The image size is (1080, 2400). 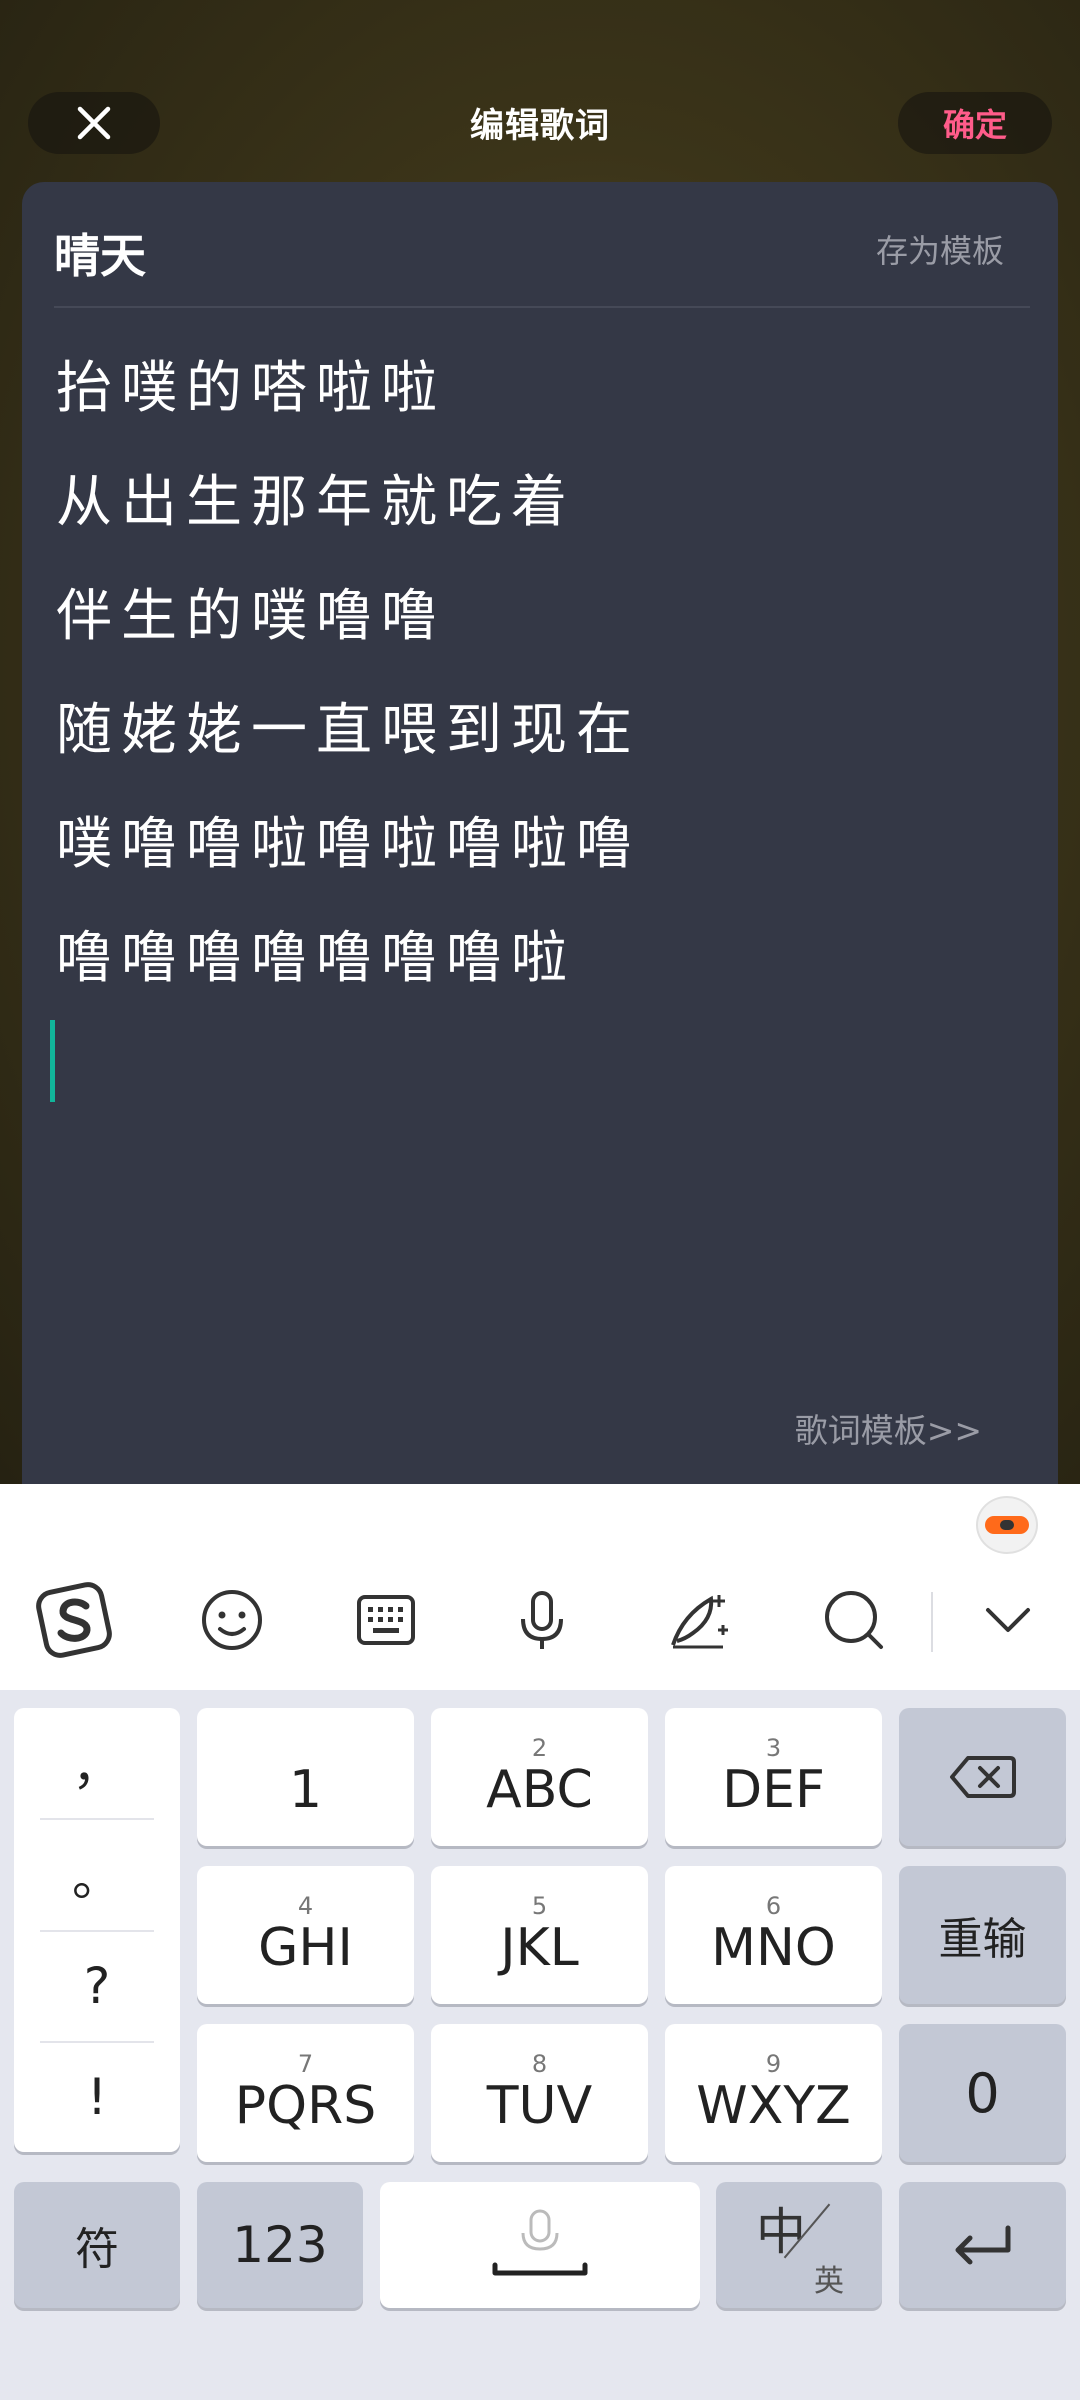 What do you see at coordinates (940, 249) in the screenshot?
I see `save-as-template-button: 存为模板` at bounding box center [940, 249].